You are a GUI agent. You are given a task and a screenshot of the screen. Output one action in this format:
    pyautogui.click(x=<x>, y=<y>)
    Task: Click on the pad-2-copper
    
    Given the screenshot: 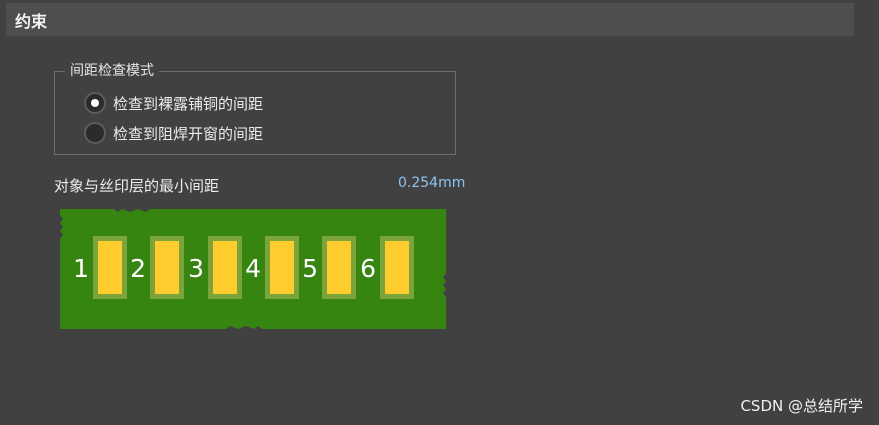 What is the action you would take?
    pyautogui.click(x=167, y=267)
    